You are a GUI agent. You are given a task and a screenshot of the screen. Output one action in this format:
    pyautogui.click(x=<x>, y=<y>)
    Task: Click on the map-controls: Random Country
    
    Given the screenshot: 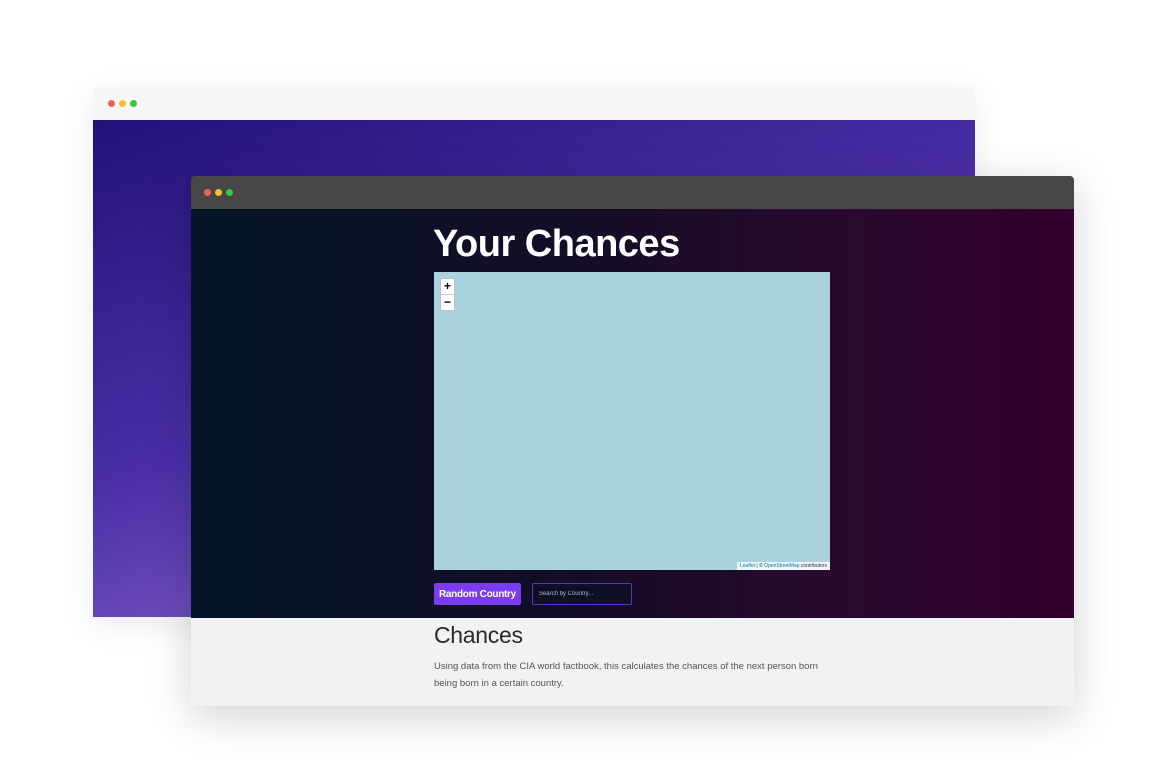 What is the action you would take?
    pyautogui.click(x=533, y=594)
    